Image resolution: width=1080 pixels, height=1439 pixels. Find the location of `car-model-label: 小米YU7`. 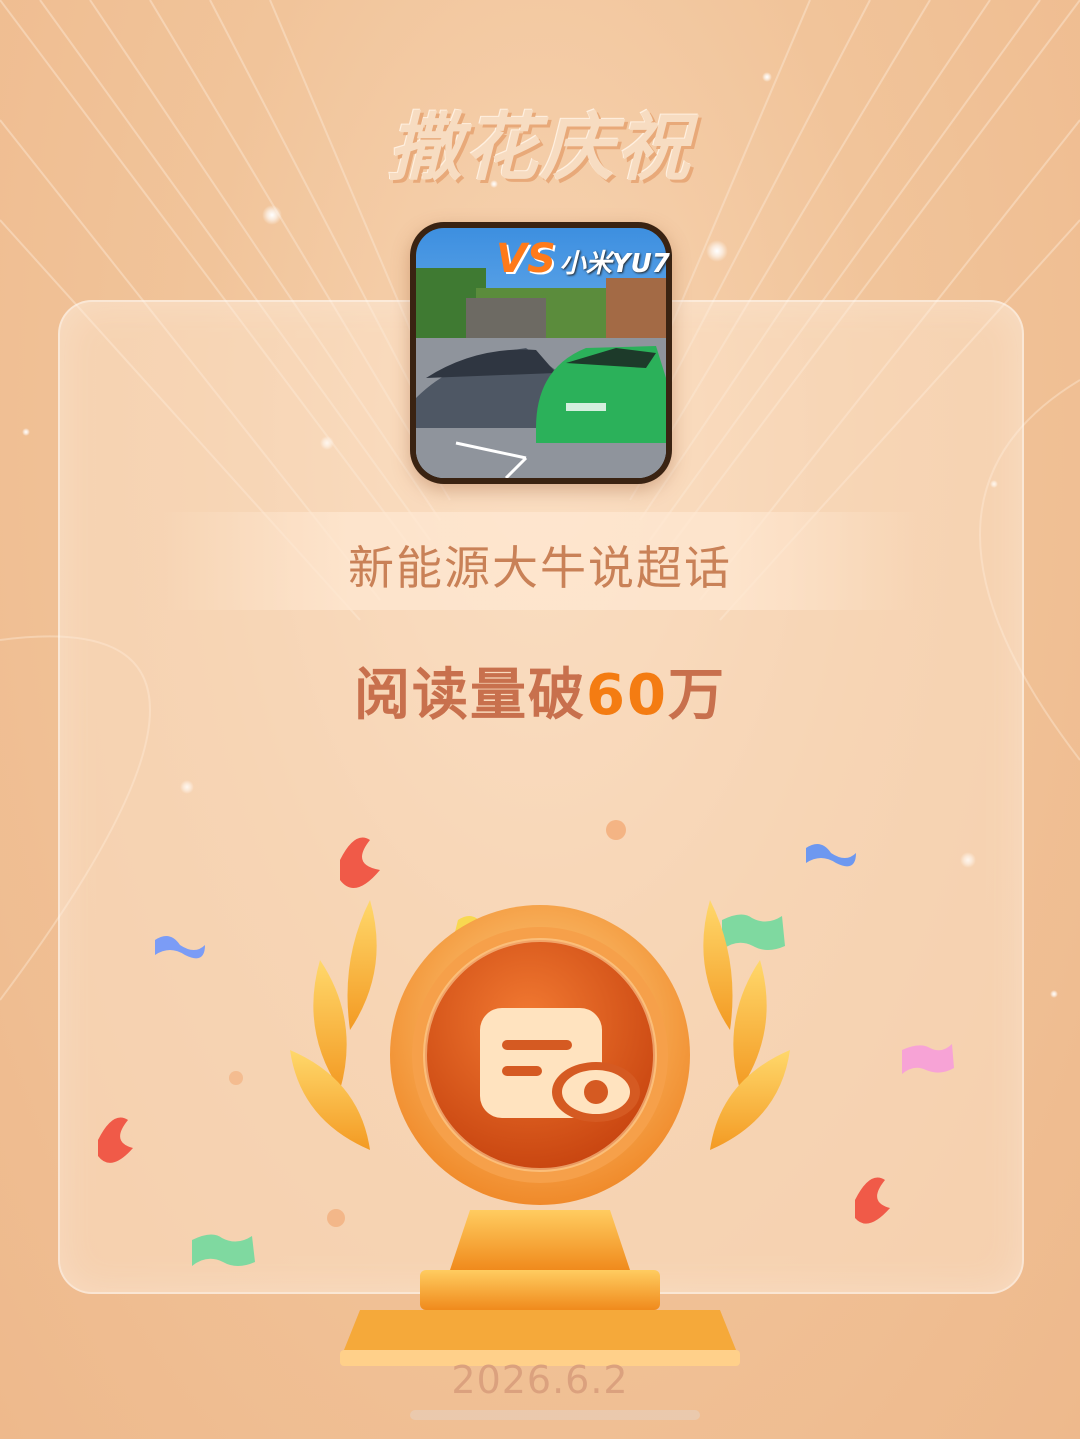

car-model-label: 小米YU7 is located at coordinates (614, 264).